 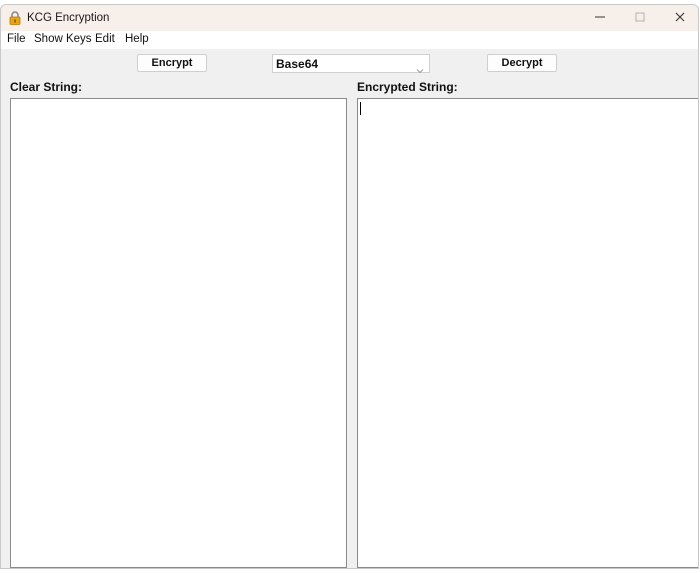 I want to click on close-icon, so click(x=680, y=18).